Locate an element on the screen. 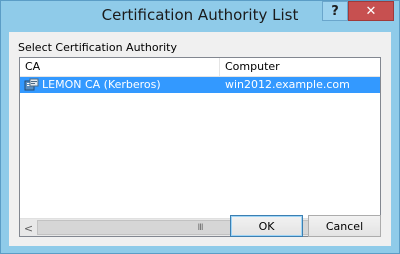 Image resolution: width=400 pixels, height=254 pixels. help-icon: ? is located at coordinates (335, 11).